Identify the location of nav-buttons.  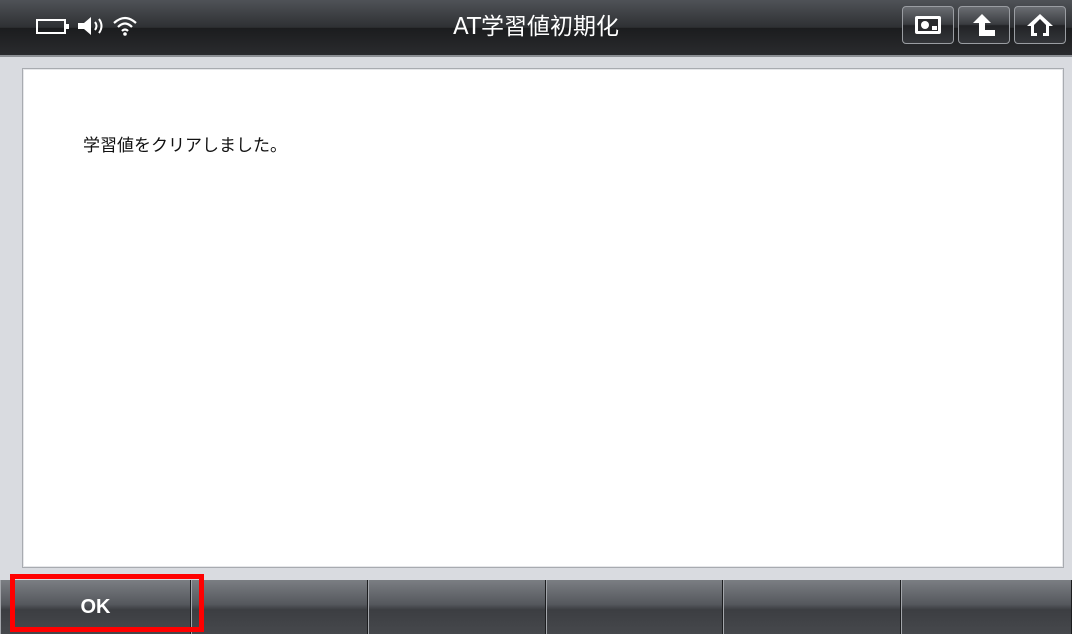
(984, 25).